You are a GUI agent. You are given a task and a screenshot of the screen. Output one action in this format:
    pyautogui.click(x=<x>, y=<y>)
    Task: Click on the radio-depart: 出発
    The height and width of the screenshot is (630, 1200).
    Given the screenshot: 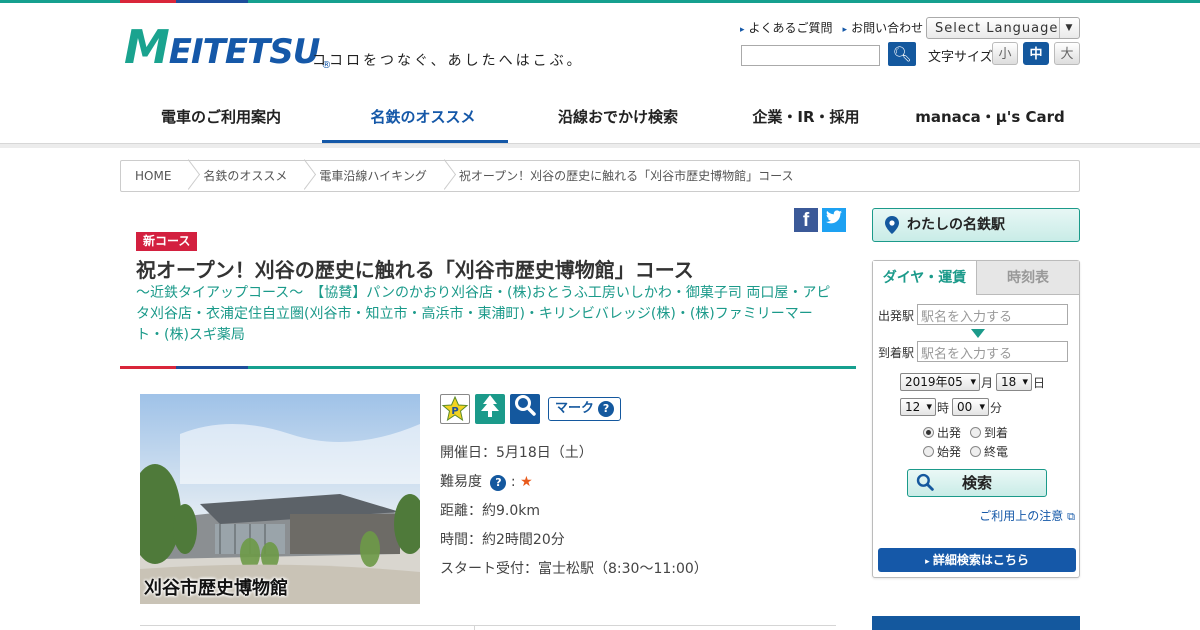 What is the action you would take?
    pyautogui.click(x=942, y=432)
    